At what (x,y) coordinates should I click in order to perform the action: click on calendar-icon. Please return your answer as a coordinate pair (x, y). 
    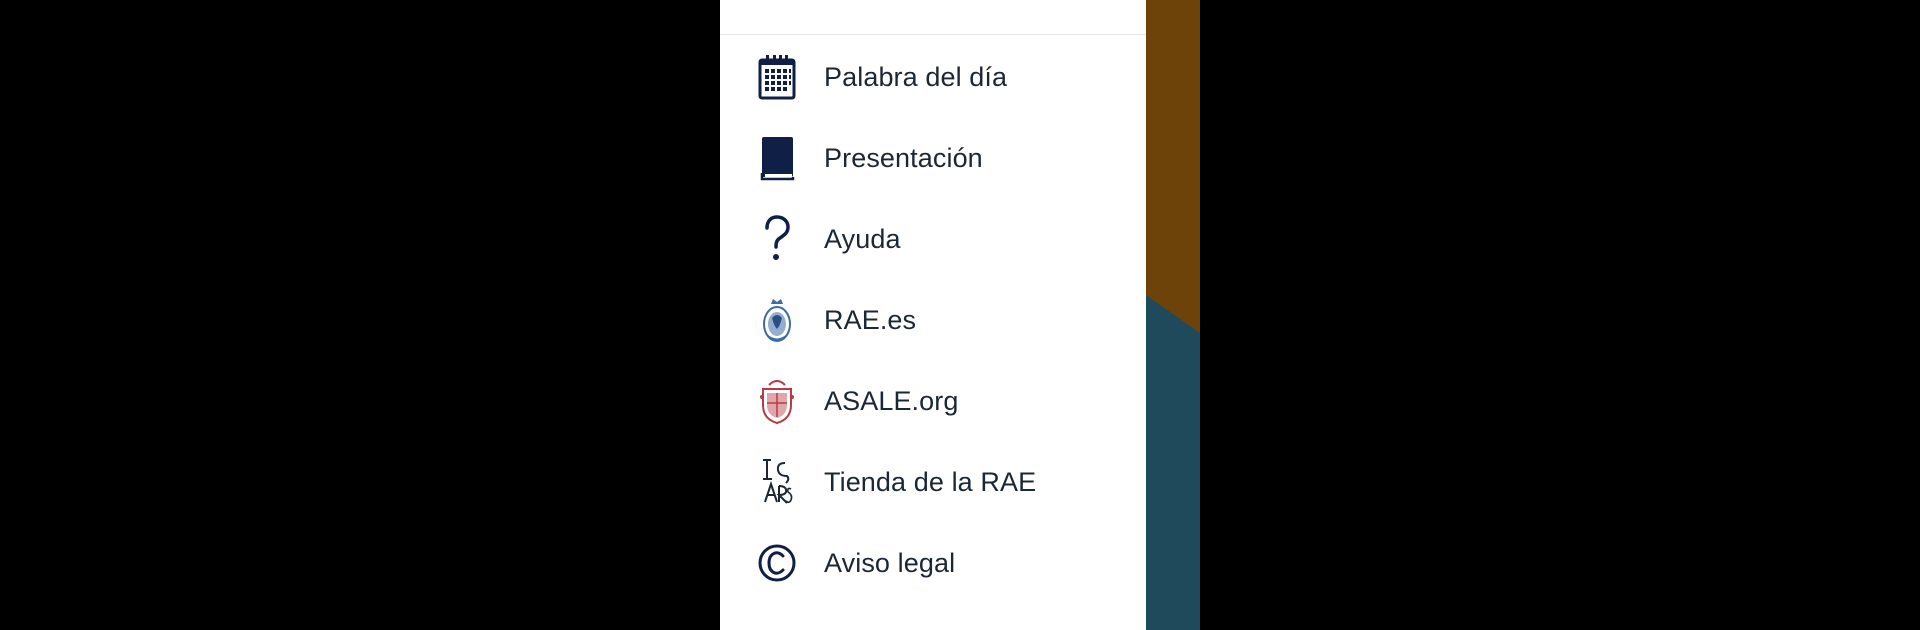
    Looking at the image, I should click on (777, 77).